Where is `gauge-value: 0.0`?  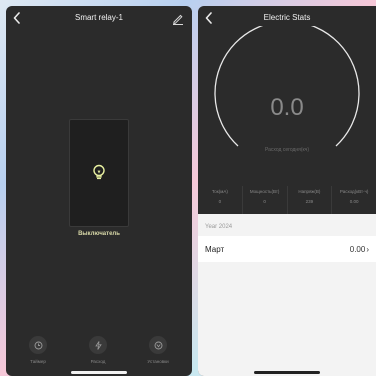 gauge-value: 0.0 is located at coordinates (287, 107).